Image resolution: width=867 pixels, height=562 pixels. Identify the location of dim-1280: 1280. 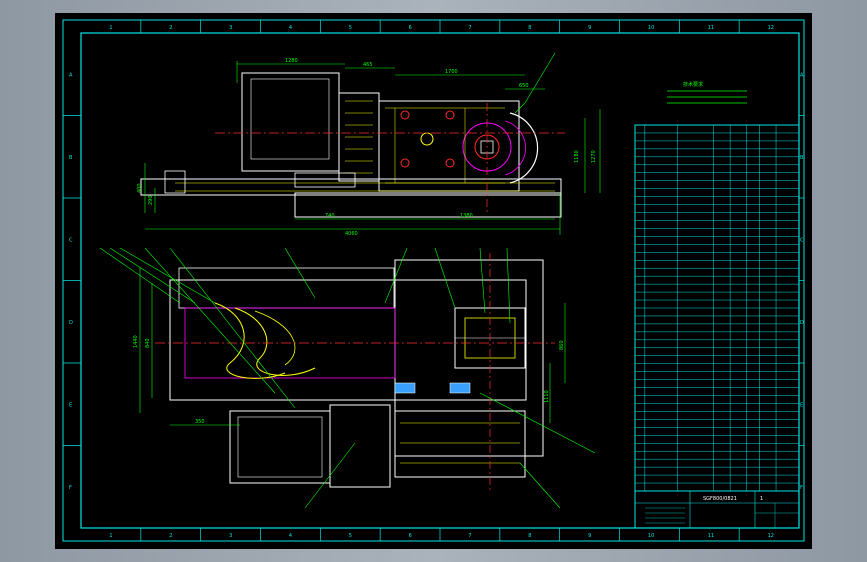
(291, 61).